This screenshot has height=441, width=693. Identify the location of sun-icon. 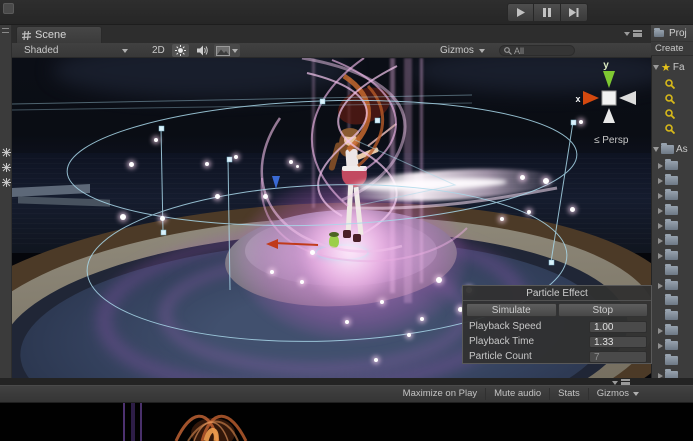
(180, 50).